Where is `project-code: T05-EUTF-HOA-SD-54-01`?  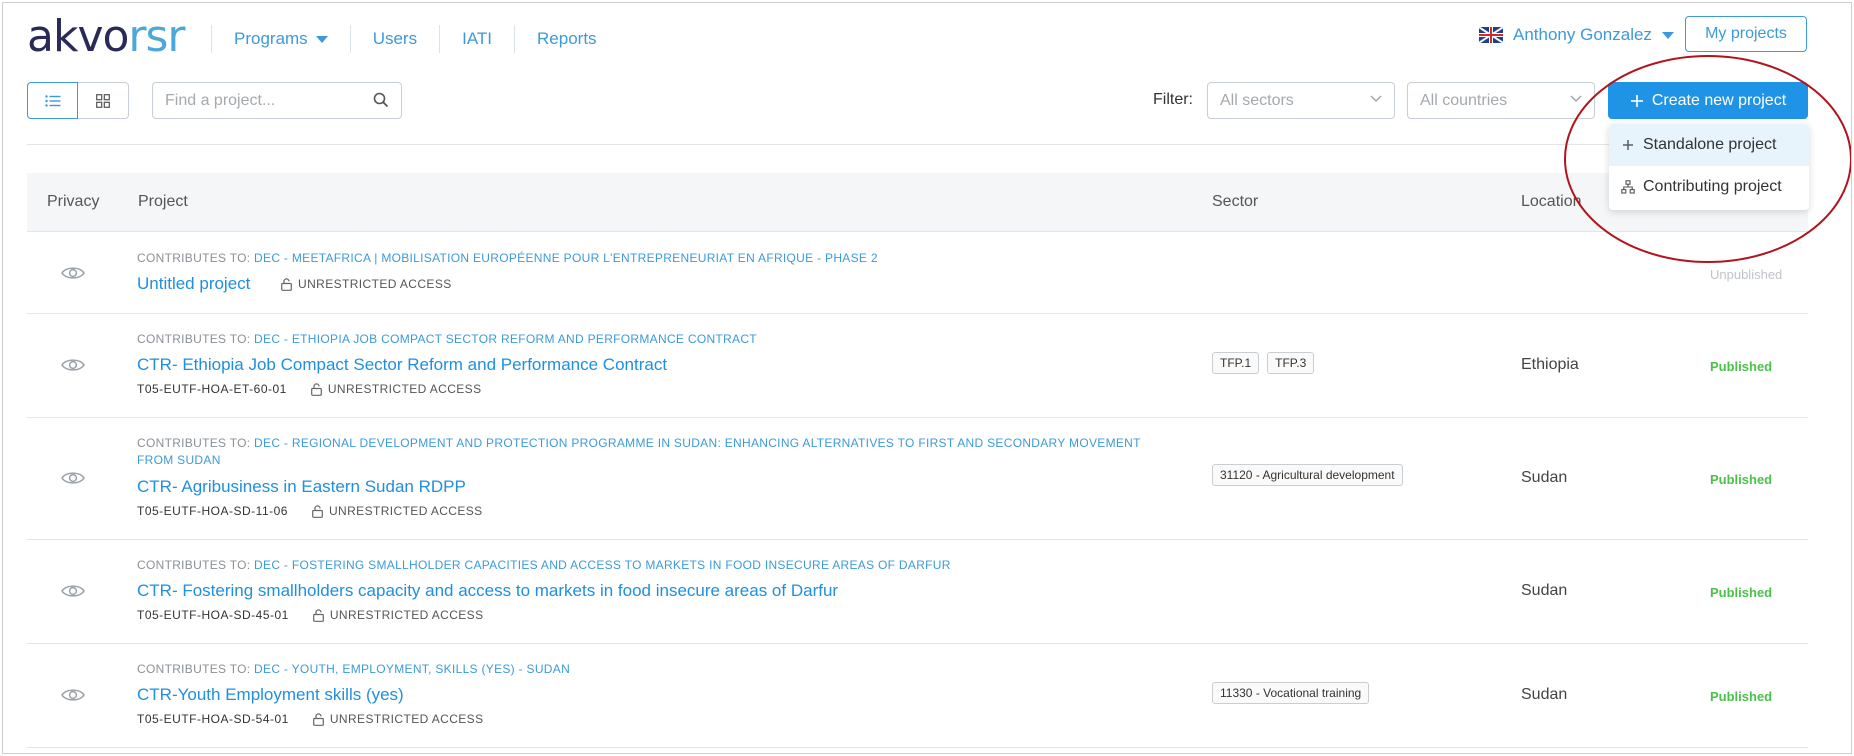
project-code: T05-EUTF-HOA-SD-54-01 is located at coordinates (213, 719).